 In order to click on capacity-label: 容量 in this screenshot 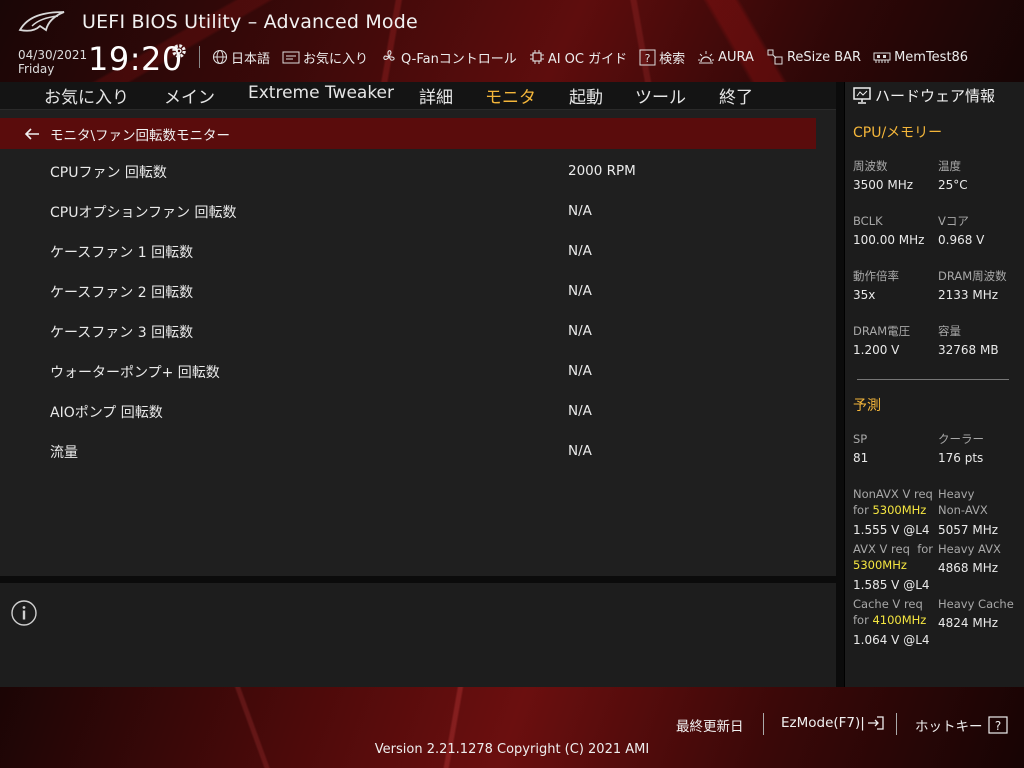, I will do `click(949, 331)`.